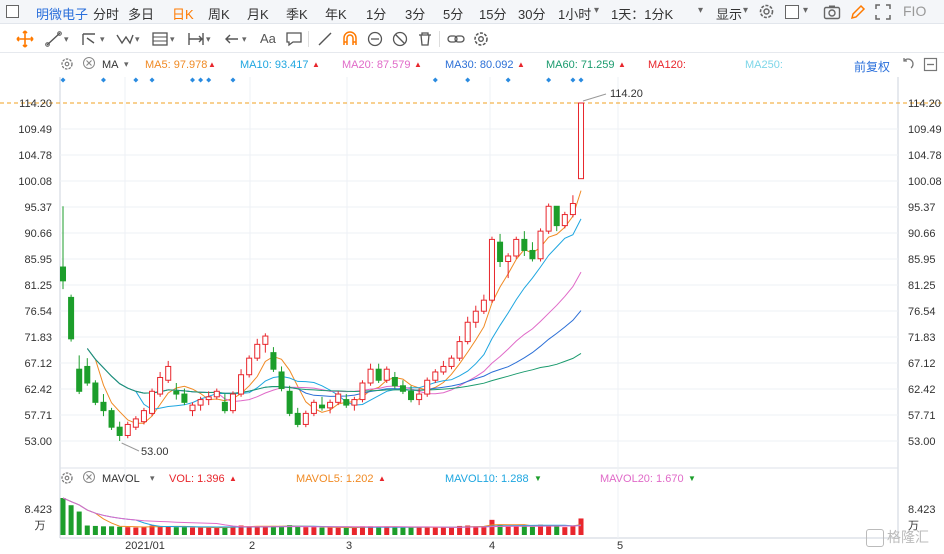 This screenshot has height=554, width=944. Describe the element at coordinates (38, 338) in the screenshot. I see `price-tick-left: 71.83` at that location.